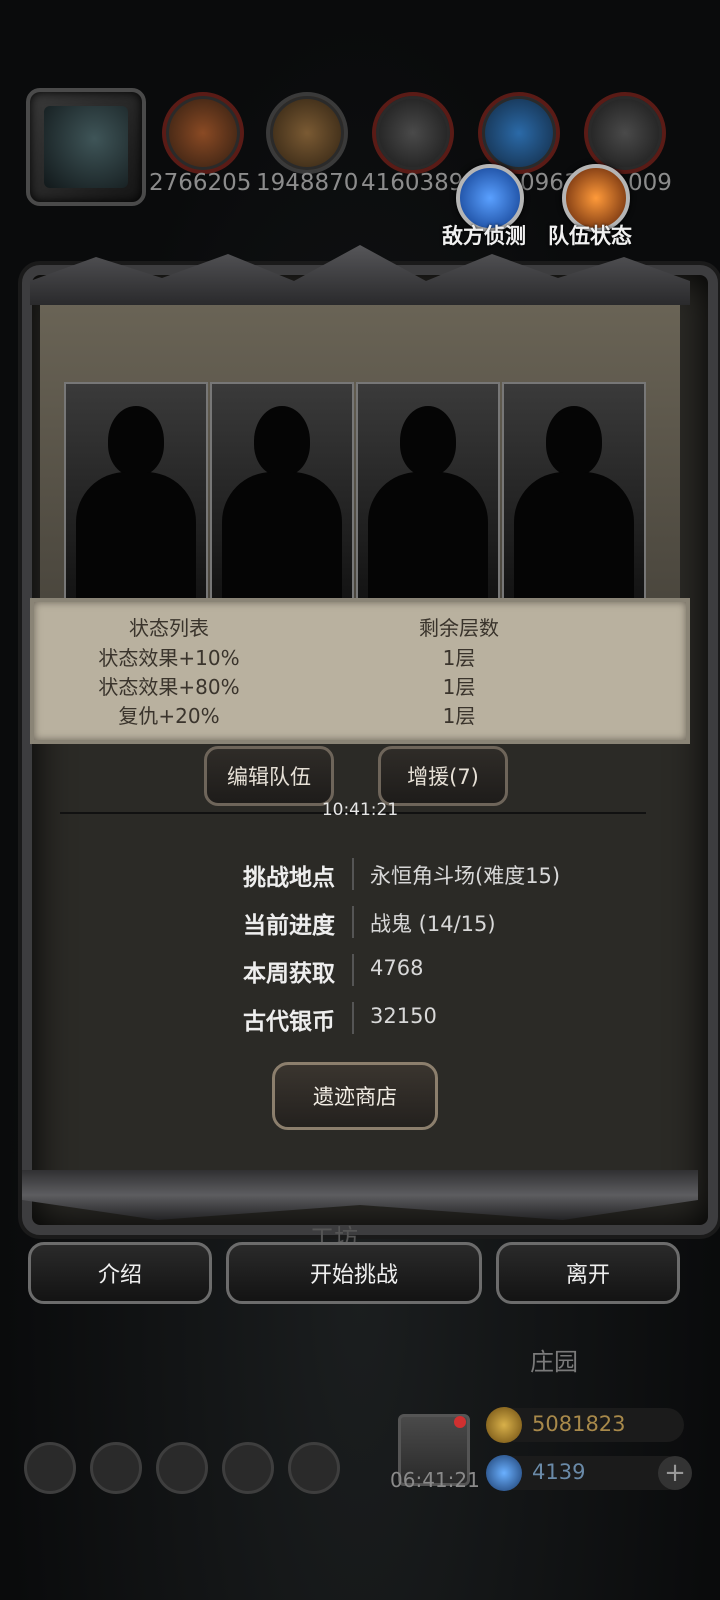  What do you see at coordinates (413, 133) in the screenshot?
I see `stone-resource-icon` at bounding box center [413, 133].